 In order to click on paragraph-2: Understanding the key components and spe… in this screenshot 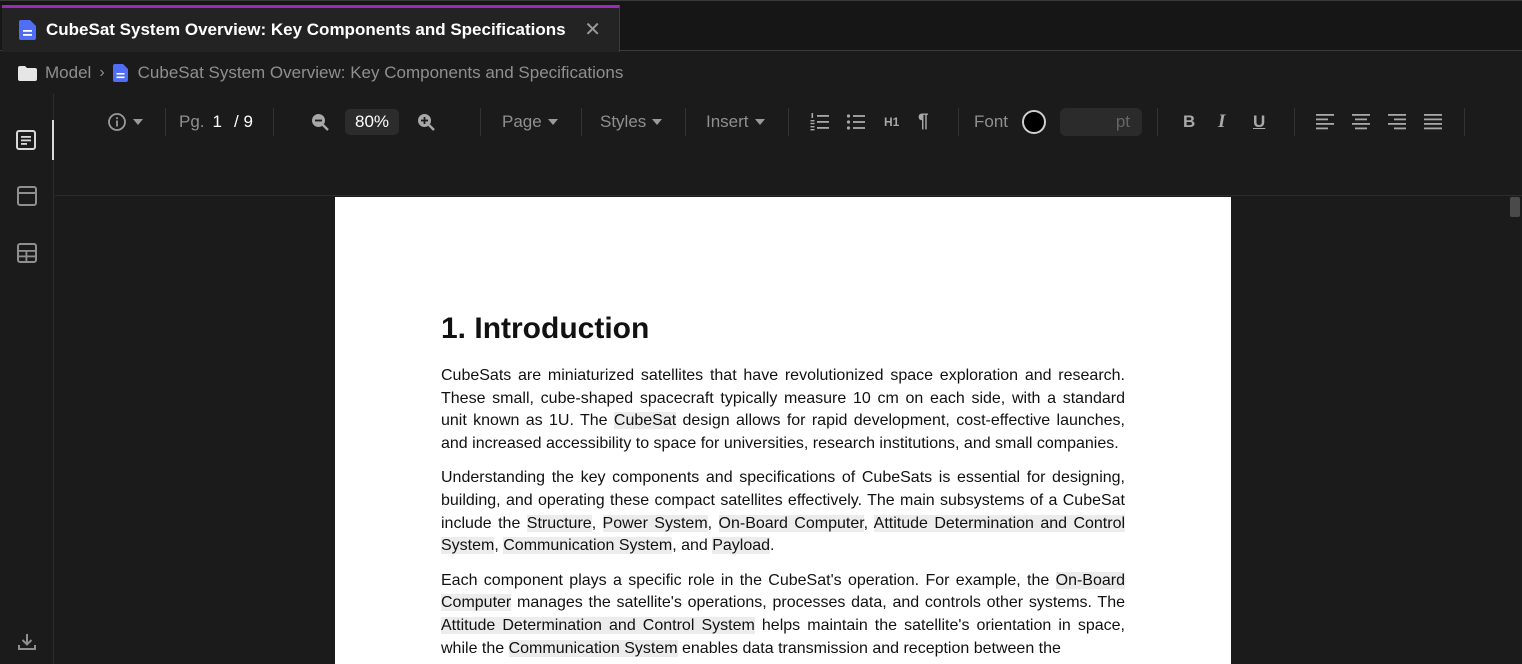, I will do `click(783, 512)`.